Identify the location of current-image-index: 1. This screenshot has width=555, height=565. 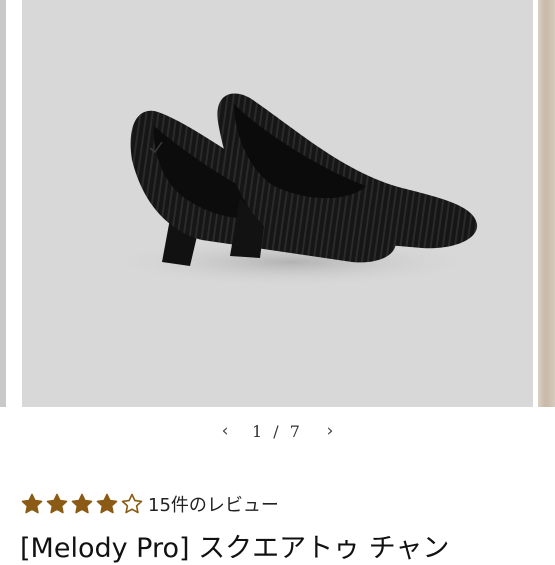
(259, 431).